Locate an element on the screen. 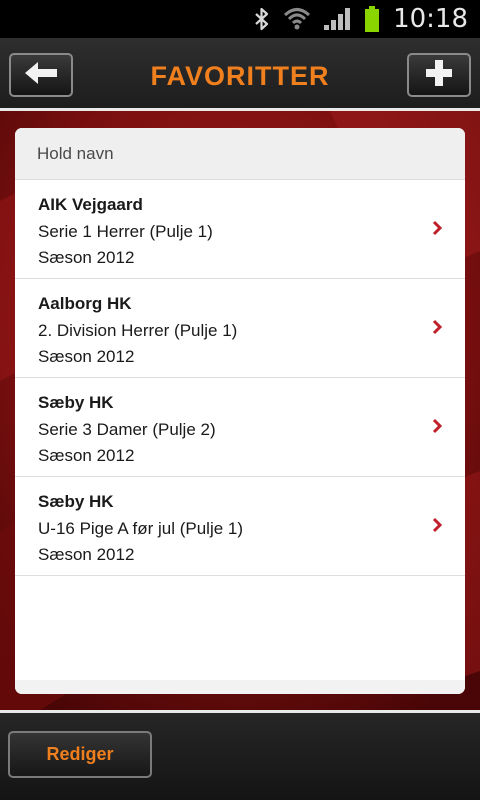  edit-button: Rediger is located at coordinates (80, 754).